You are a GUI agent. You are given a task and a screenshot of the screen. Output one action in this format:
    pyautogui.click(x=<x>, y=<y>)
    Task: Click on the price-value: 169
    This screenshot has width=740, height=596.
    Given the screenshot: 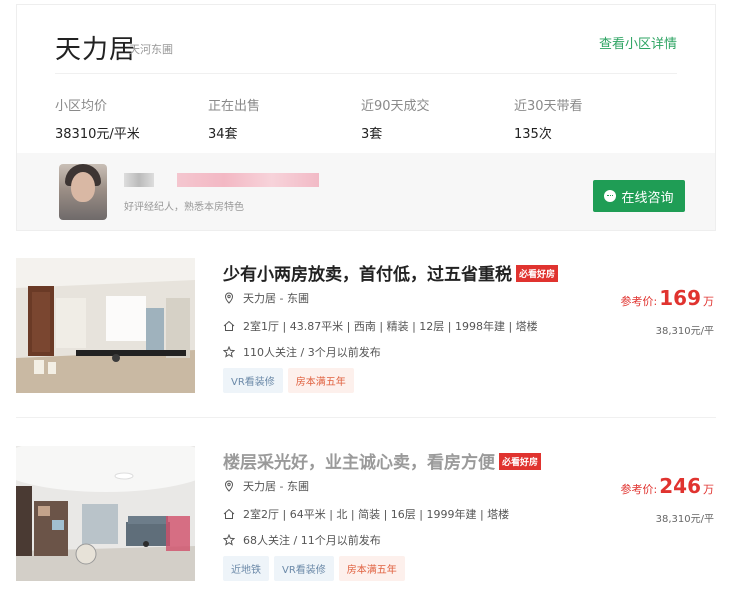 What is the action you would take?
    pyautogui.click(x=680, y=298)
    